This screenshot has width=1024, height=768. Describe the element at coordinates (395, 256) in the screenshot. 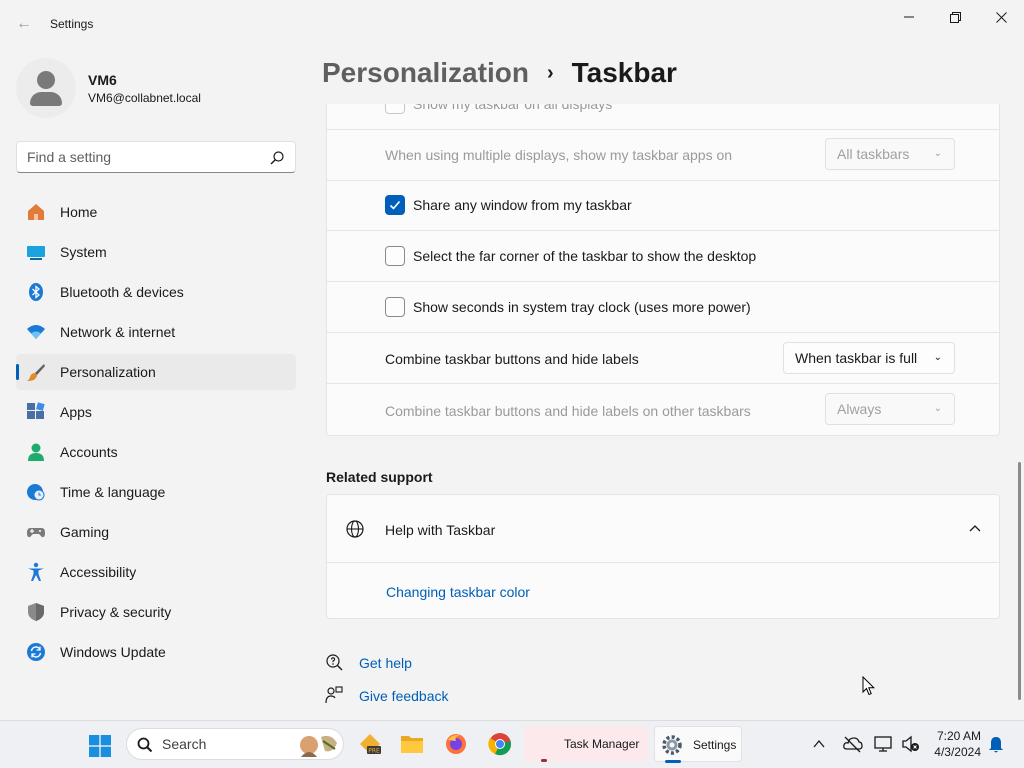

I see `far-corner-checkbox` at that location.